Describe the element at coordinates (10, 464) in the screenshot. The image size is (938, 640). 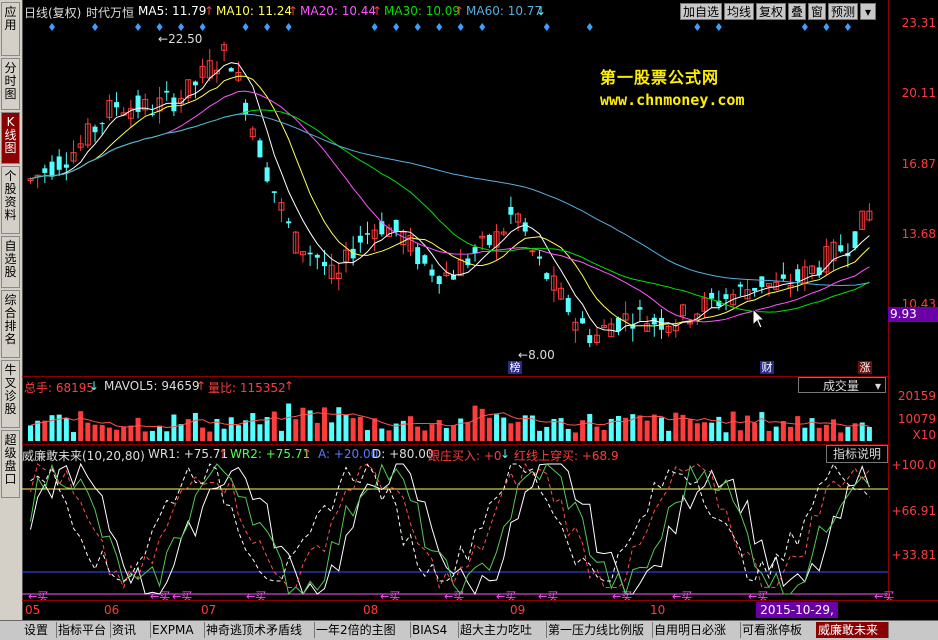
I see `sidebar-tab-super-panel: 超级盘口` at that location.